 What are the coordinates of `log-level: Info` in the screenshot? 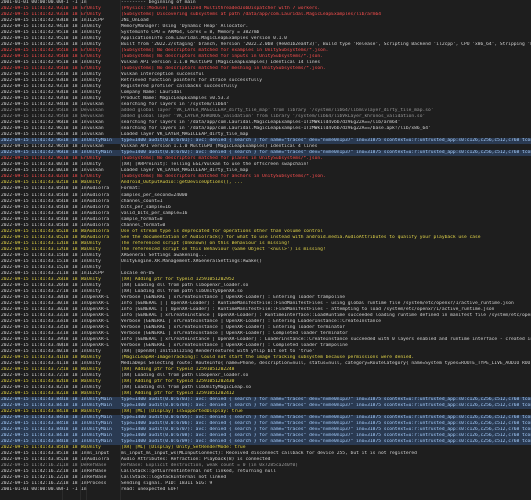 It's located at (84, 490).